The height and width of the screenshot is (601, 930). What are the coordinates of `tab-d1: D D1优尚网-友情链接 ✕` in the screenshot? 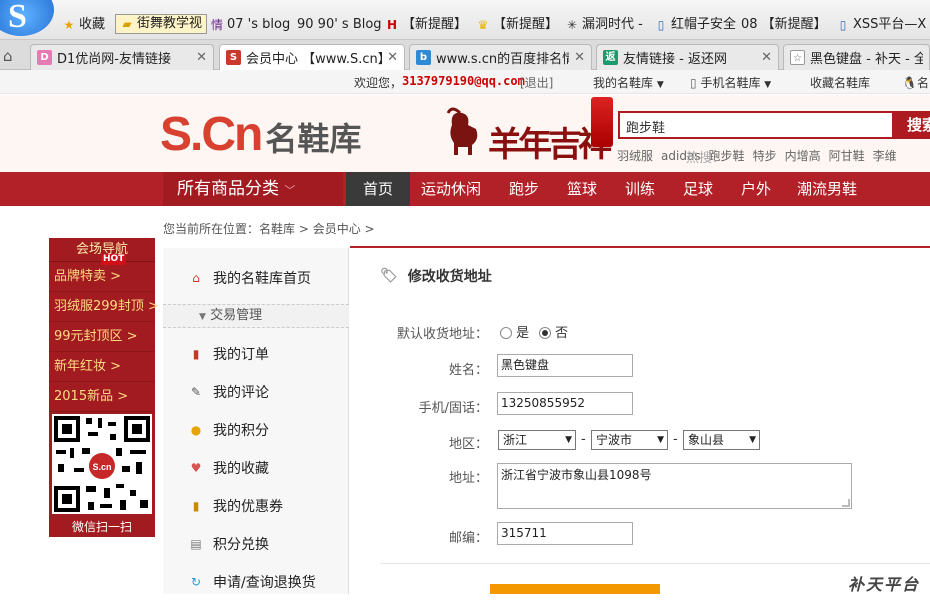 It's located at (122, 57).